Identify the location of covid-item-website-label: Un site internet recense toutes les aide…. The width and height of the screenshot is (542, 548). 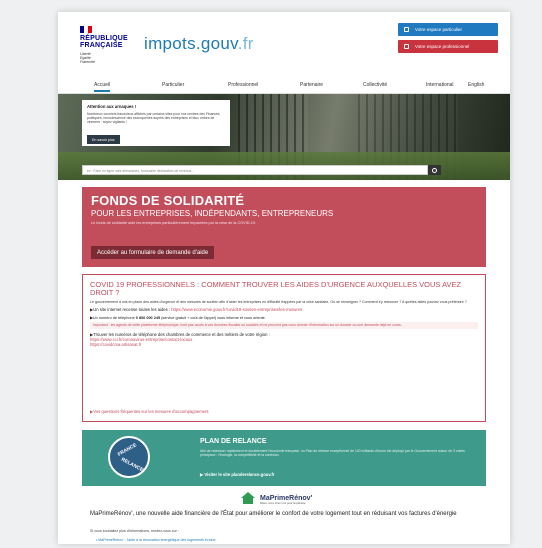
(132, 310).